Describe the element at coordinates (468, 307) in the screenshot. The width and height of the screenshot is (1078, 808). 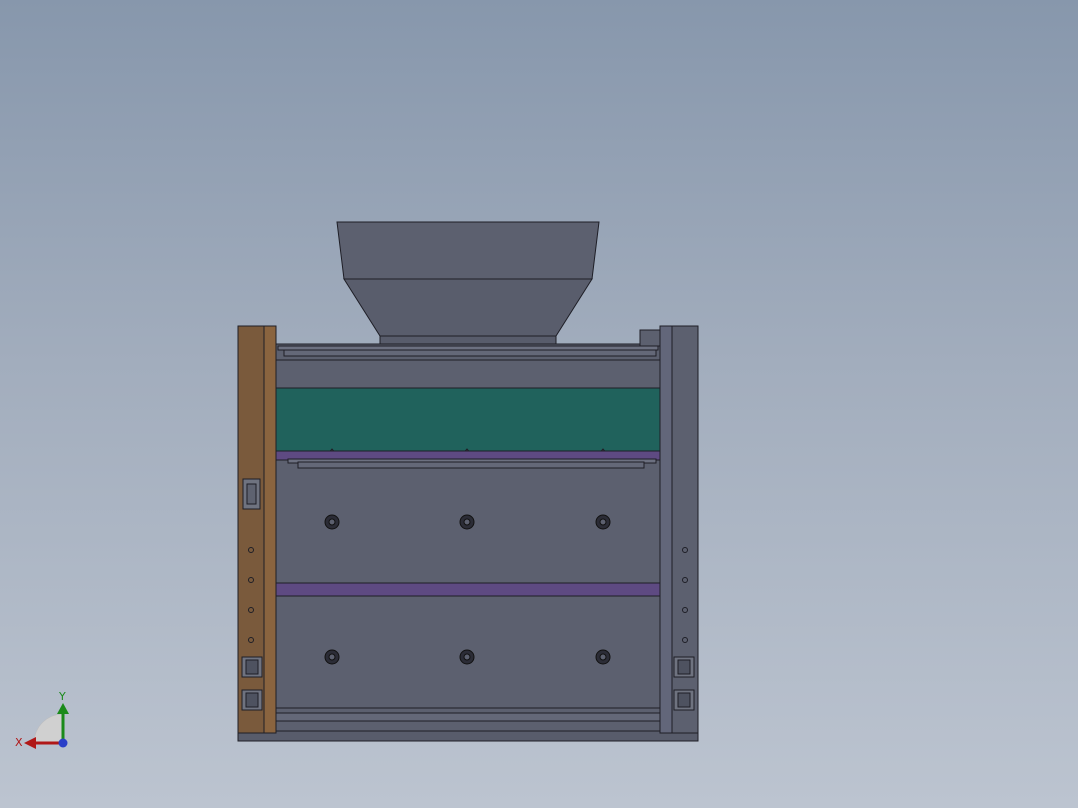
I see `hopper-lower-section` at that location.